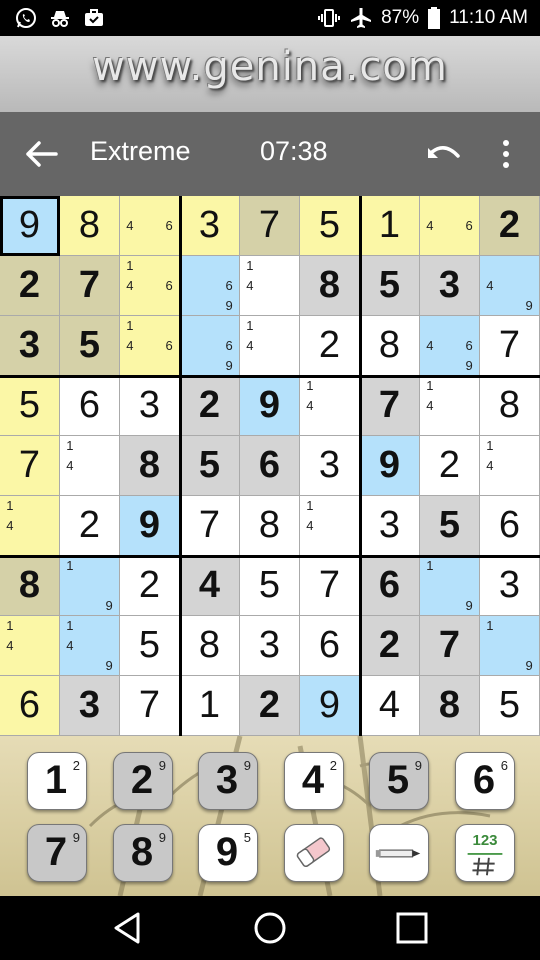 The image size is (540, 960). What do you see at coordinates (450, 346) in the screenshot?
I see `board-cell: 4 6 9` at bounding box center [450, 346].